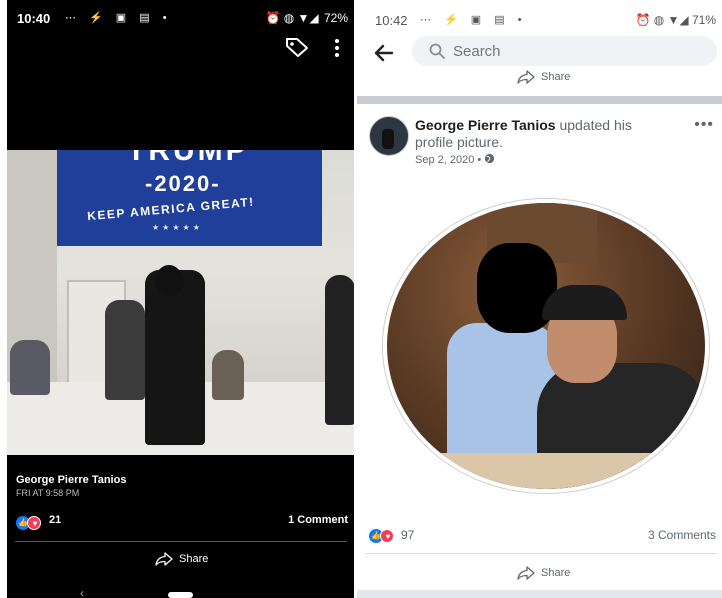 This screenshot has height=598, width=722. Describe the element at coordinates (539, 100) in the screenshot. I see `feed-separator` at that location.